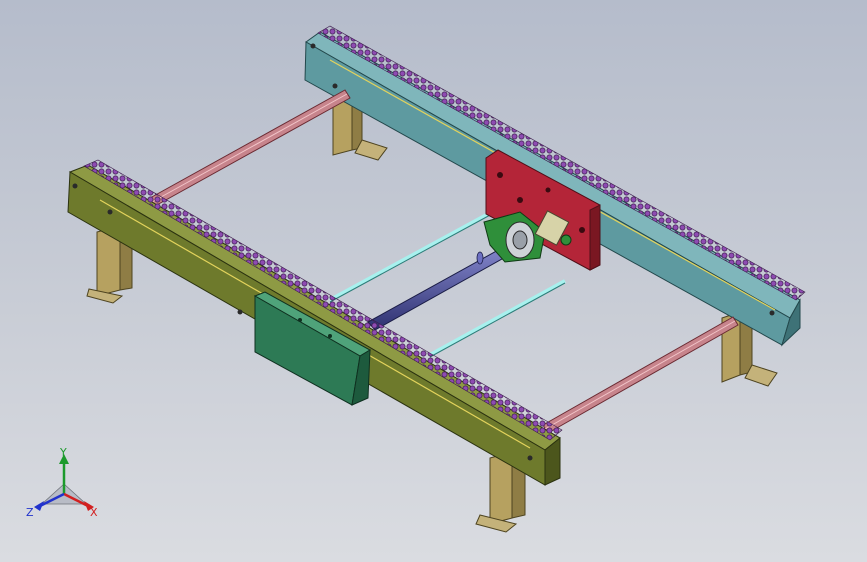 The image size is (867, 562). I want to click on cross-rod-upper, so click(411, 256).